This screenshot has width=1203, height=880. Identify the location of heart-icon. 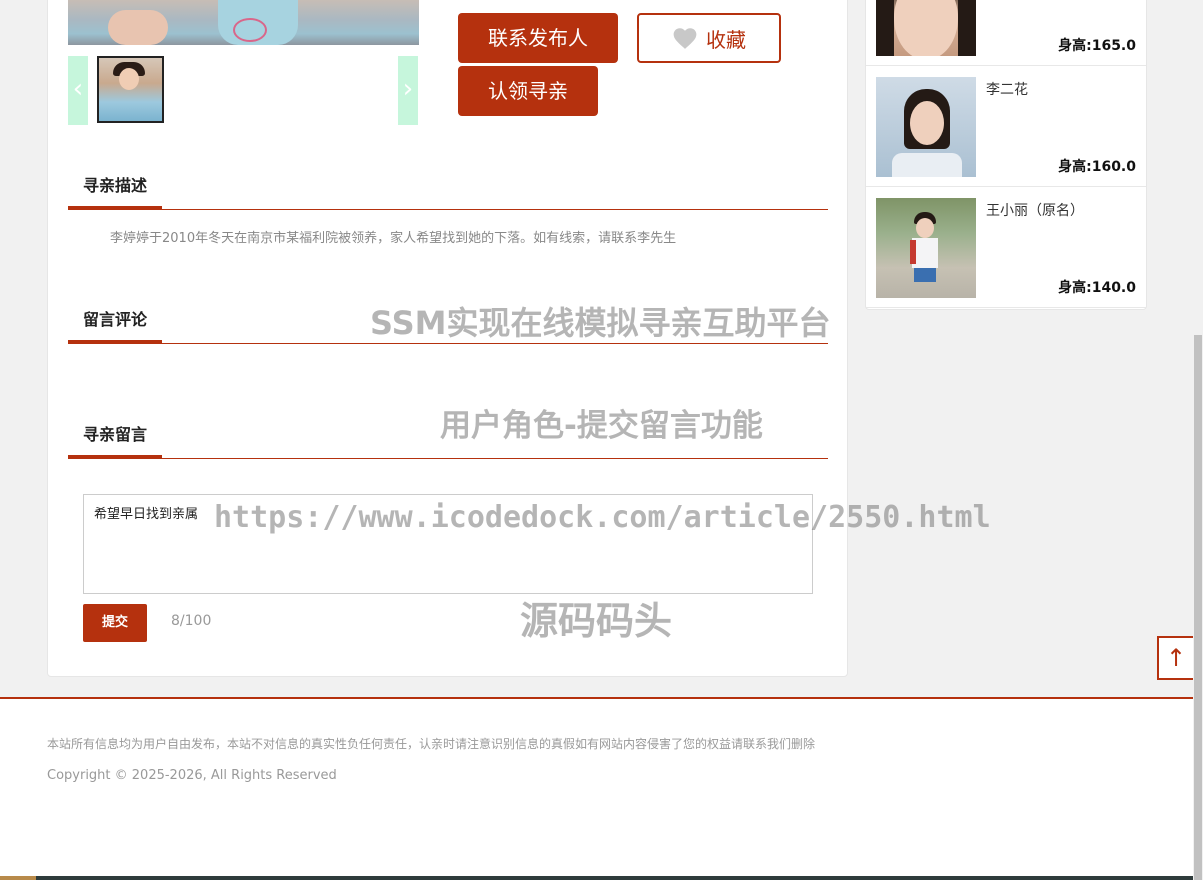
(685, 38).